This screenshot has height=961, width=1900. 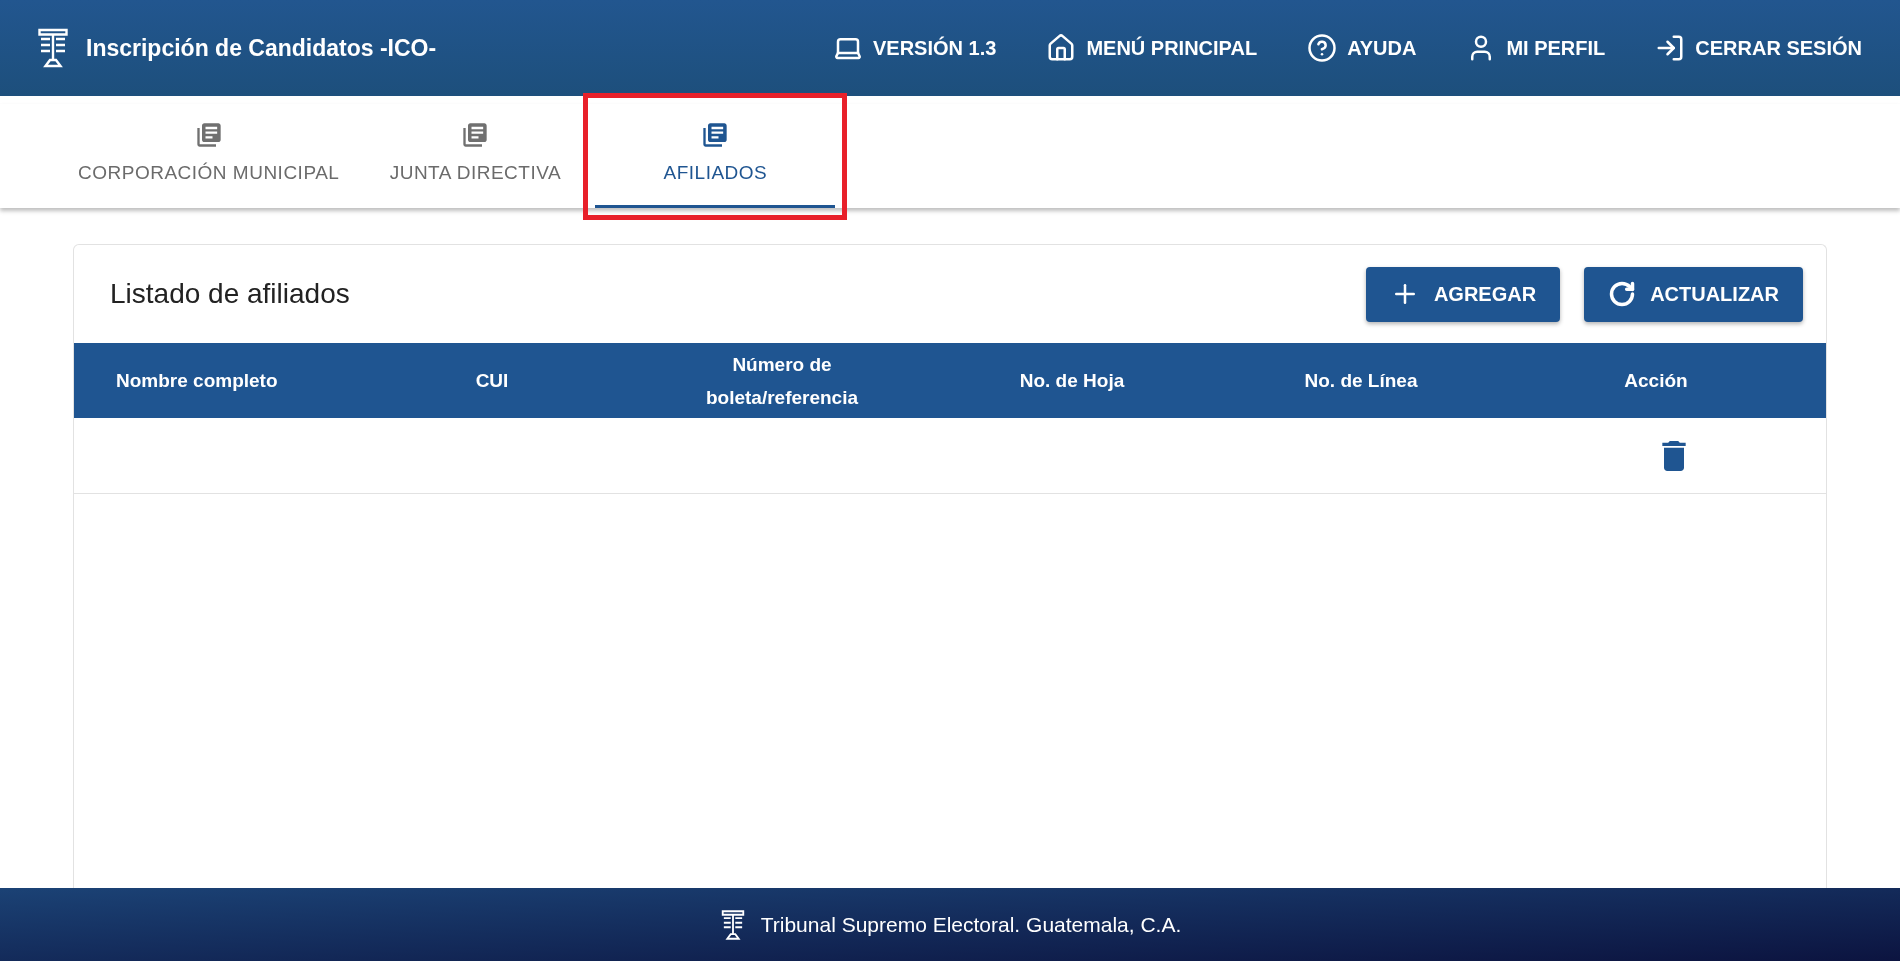 I want to click on app-title: Inscripción de Candidatos -ICO-, so click(x=261, y=48).